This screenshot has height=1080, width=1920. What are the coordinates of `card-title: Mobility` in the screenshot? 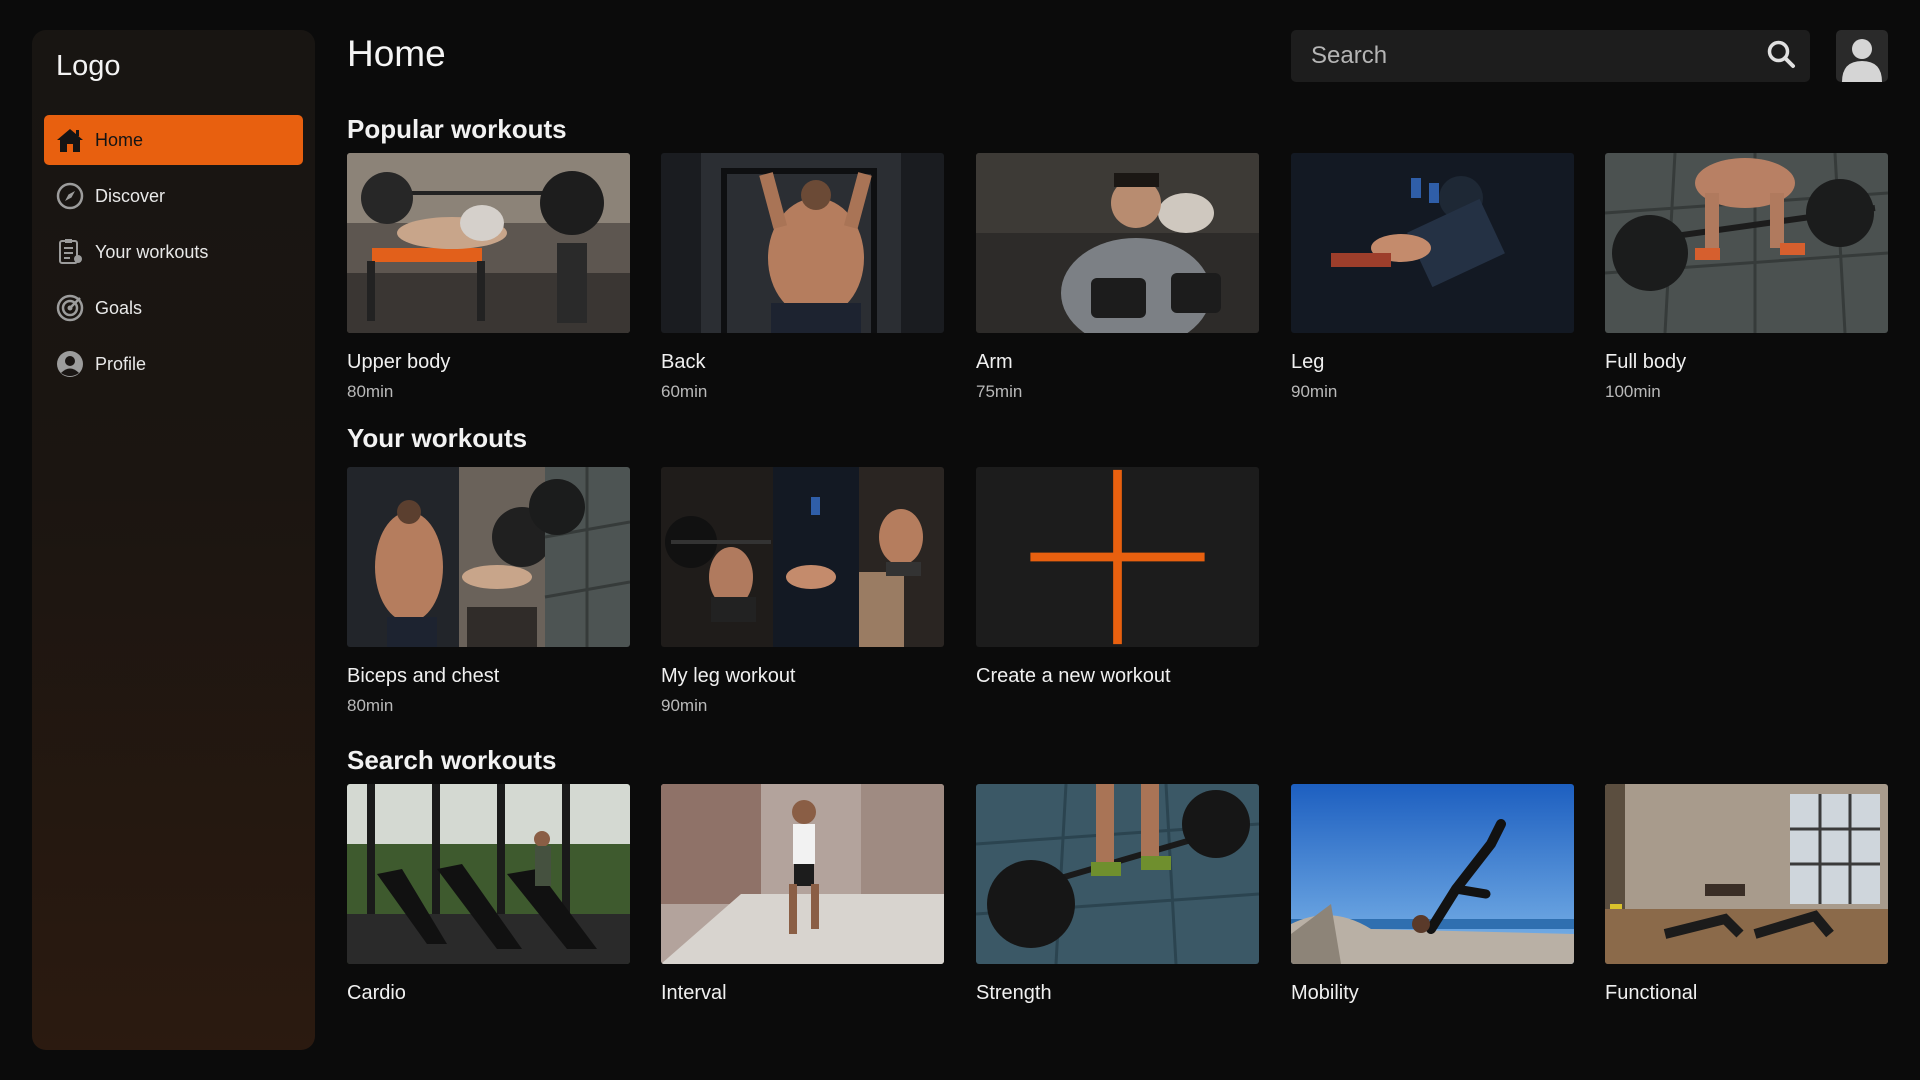 It's located at (1325, 993).